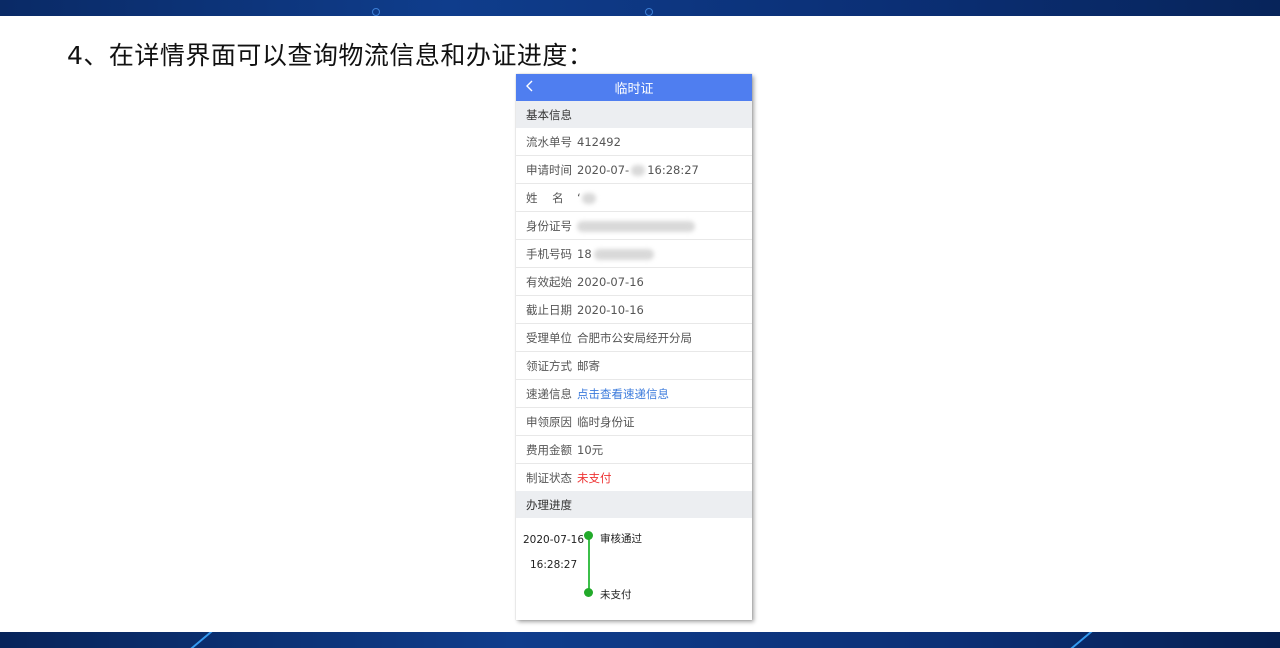 This screenshot has height=648, width=1280. Describe the element at coordinates (549, 225) in the screenshot. I see `row-label: 身份证号` at that location.